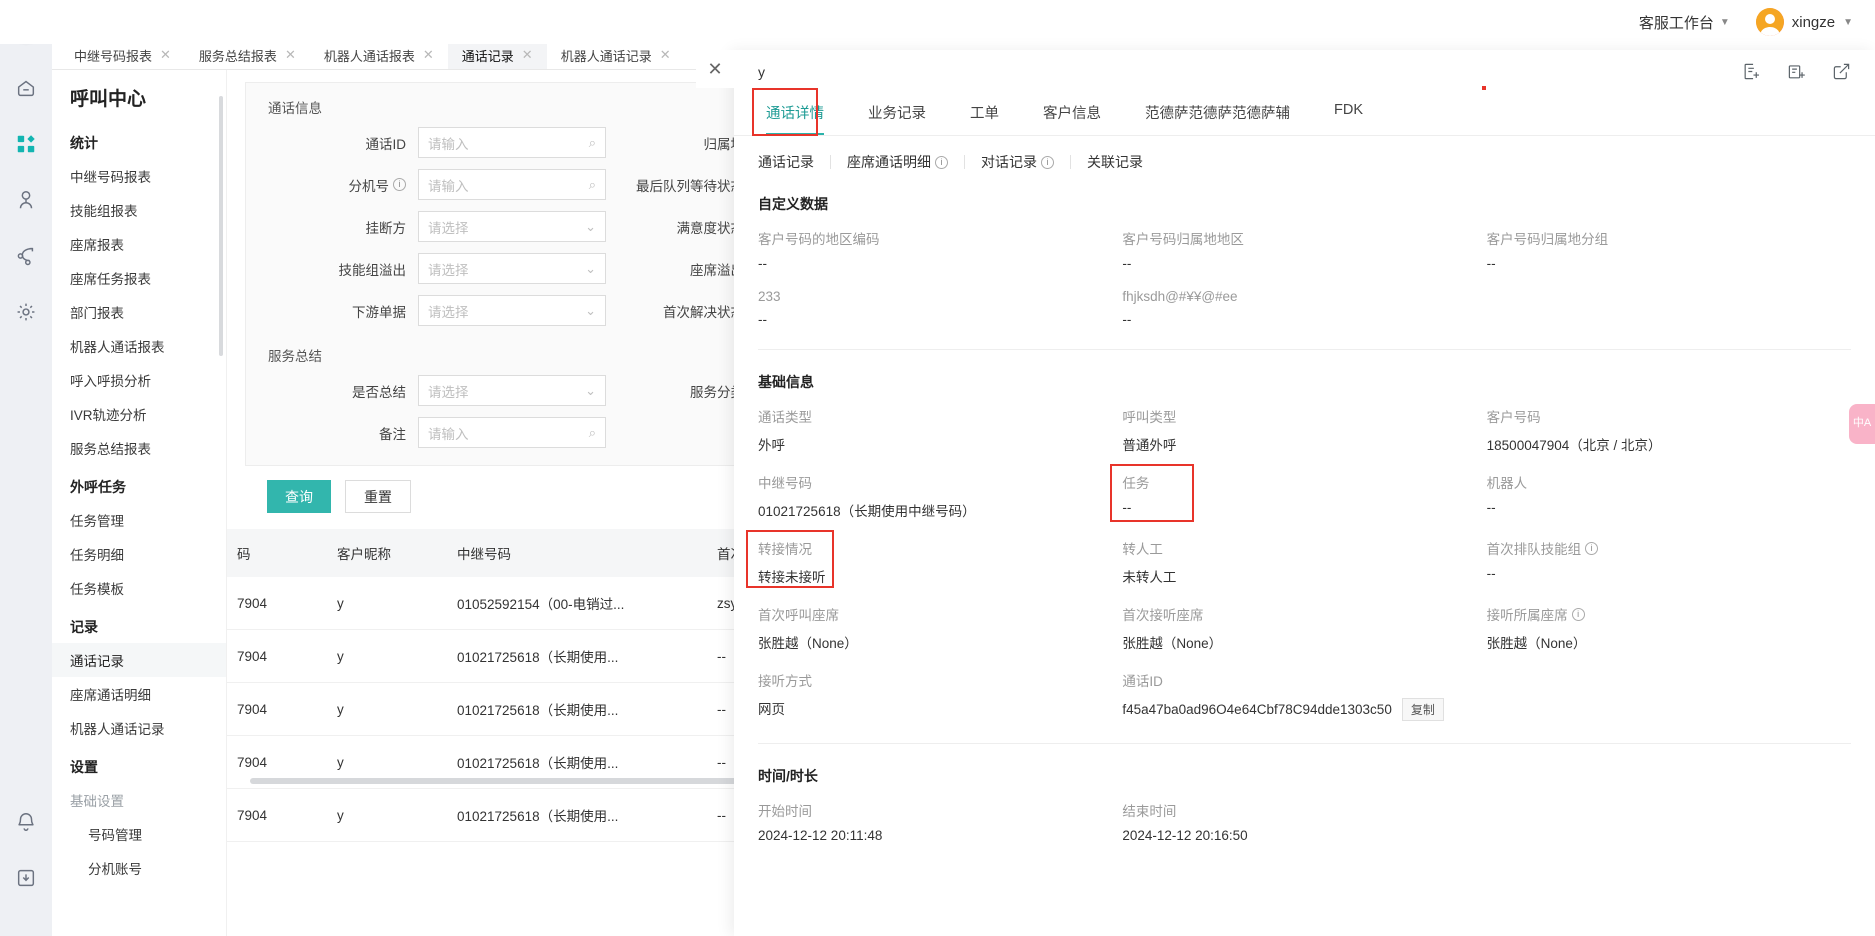 The height and width of the screenshot is (936, 1875). I want to click on tab-custom-4: 范德萨范德萨范德萨辅, so click(1217, 115).